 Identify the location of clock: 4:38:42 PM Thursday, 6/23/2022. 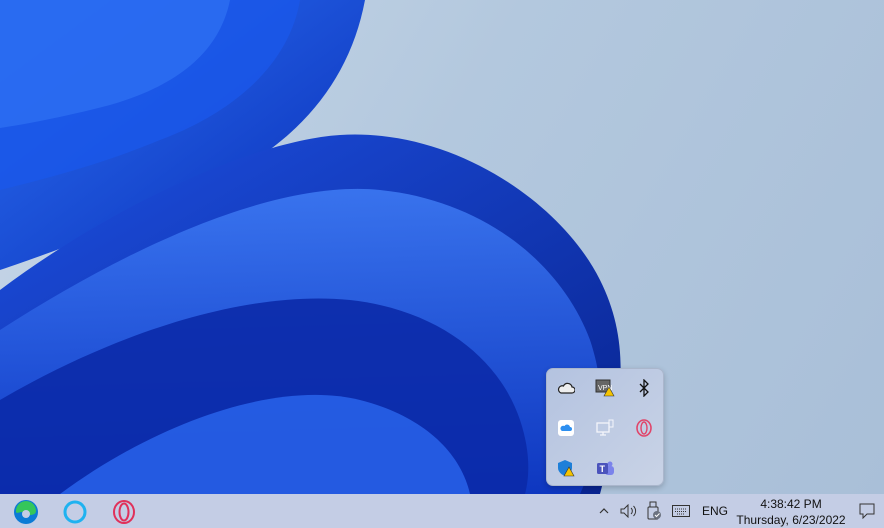
(791, 512).